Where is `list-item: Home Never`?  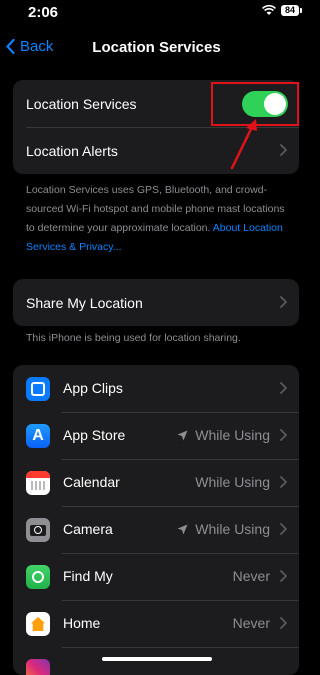 list-item: Home Never is located at coordinates (156, 623).